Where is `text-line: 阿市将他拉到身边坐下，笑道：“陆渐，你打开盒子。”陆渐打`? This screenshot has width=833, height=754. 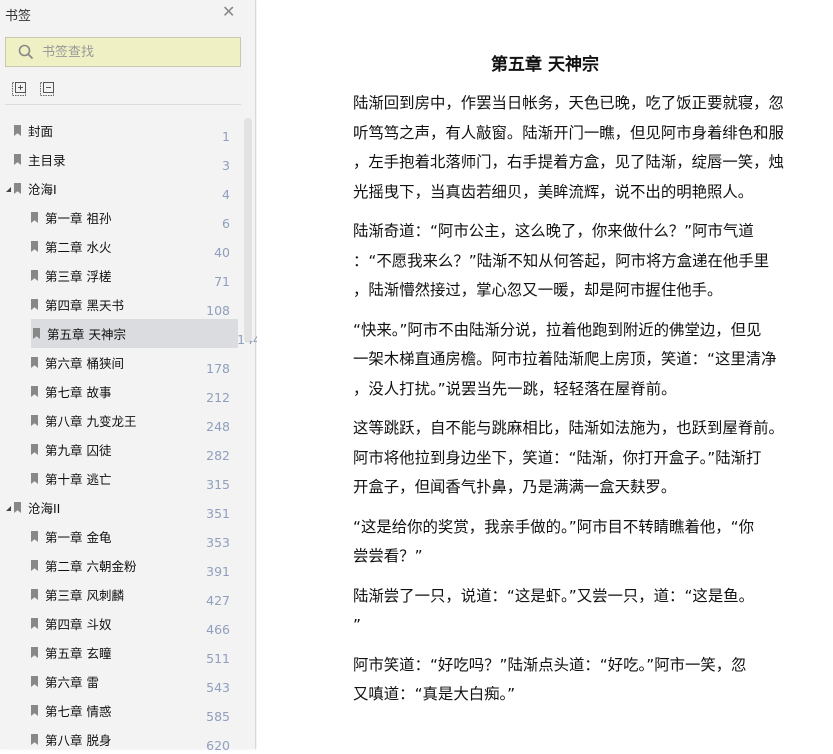
text-line: 阿市将他拉到身边坐下，笑道：“陆渐，你打开盒子。”陆渐打 is located at coordinates (557, 457).